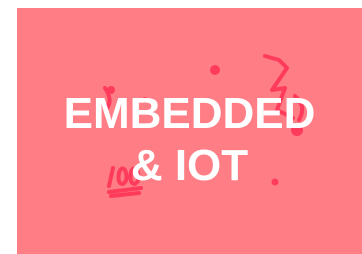 The height and width of the screenshot is (254, 362). What do you see at coordinates (189, 165) in the screenshot?
I see `title-line-2: & IOT` at bounding box center [189, 165].